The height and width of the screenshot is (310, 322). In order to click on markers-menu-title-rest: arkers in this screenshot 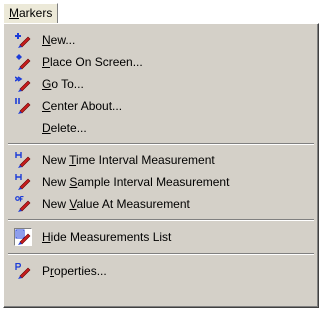, I will do `click(36, 13)`.